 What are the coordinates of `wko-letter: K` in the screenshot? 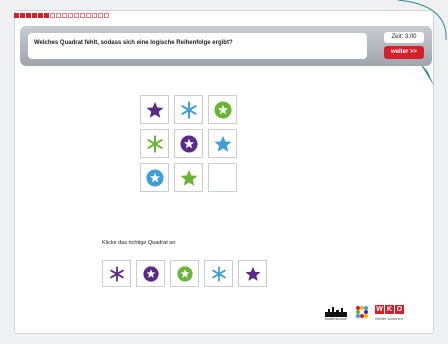 It's located at (390, 309).